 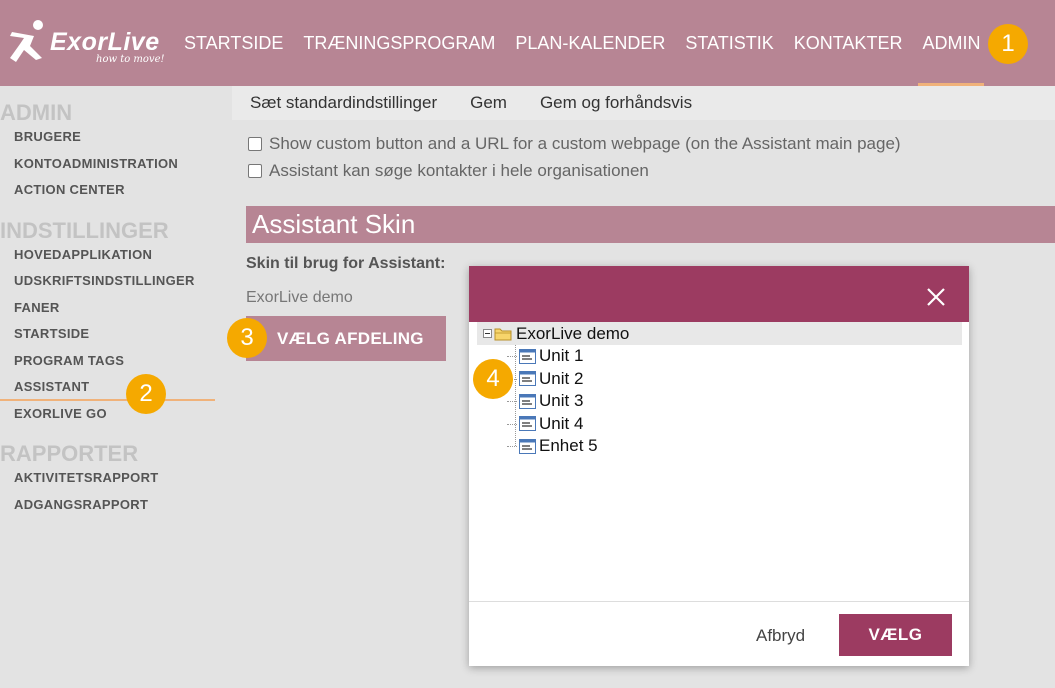 What do you see at coordinates (719, 446) in the screenshot?
I see `tree-item-enhet-5: Enhet 5` at bounding box center [719, 446].